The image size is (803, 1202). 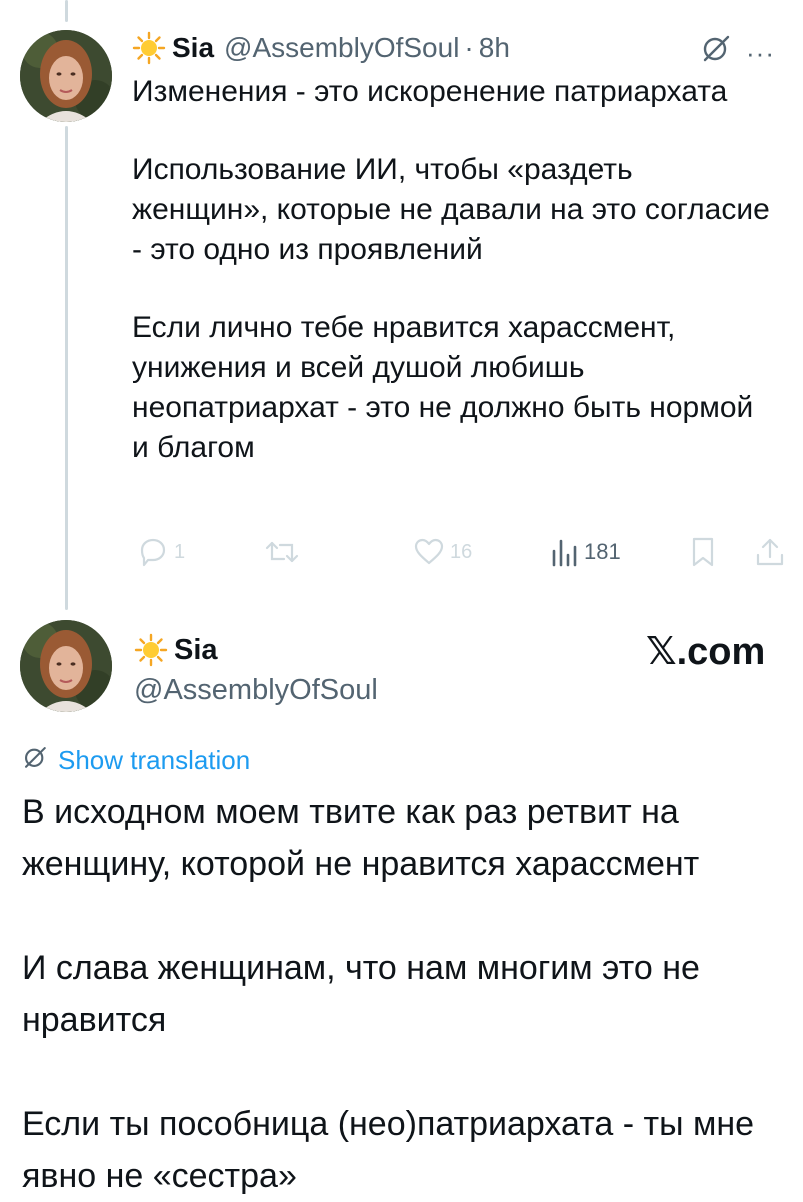 What do you see at coordinates (760, 53) in the screenshot?
I see `more-options-icon: ···` at bounding box center [760, 53].